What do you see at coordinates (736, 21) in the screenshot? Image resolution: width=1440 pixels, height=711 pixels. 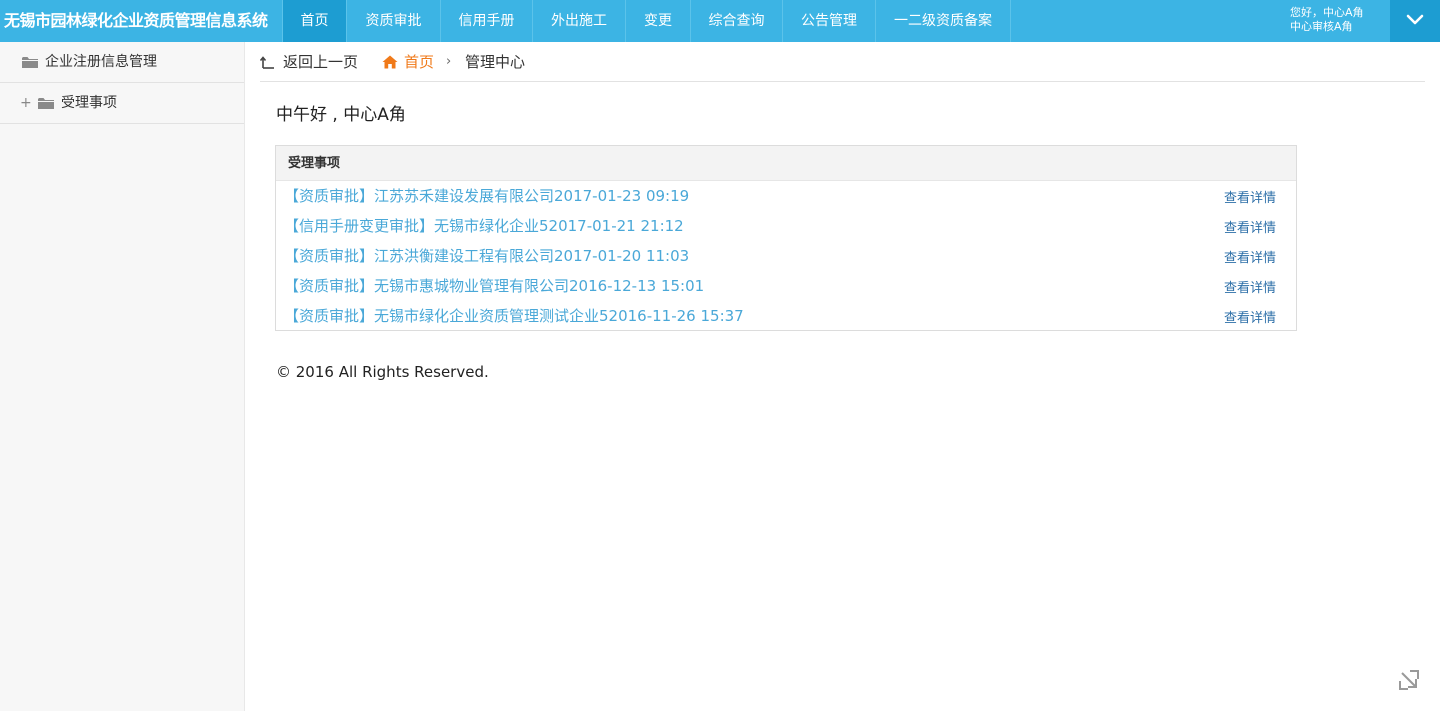 I see `nav-item-comprehensive-query: 综合查询` at bounding box center [736, 21].